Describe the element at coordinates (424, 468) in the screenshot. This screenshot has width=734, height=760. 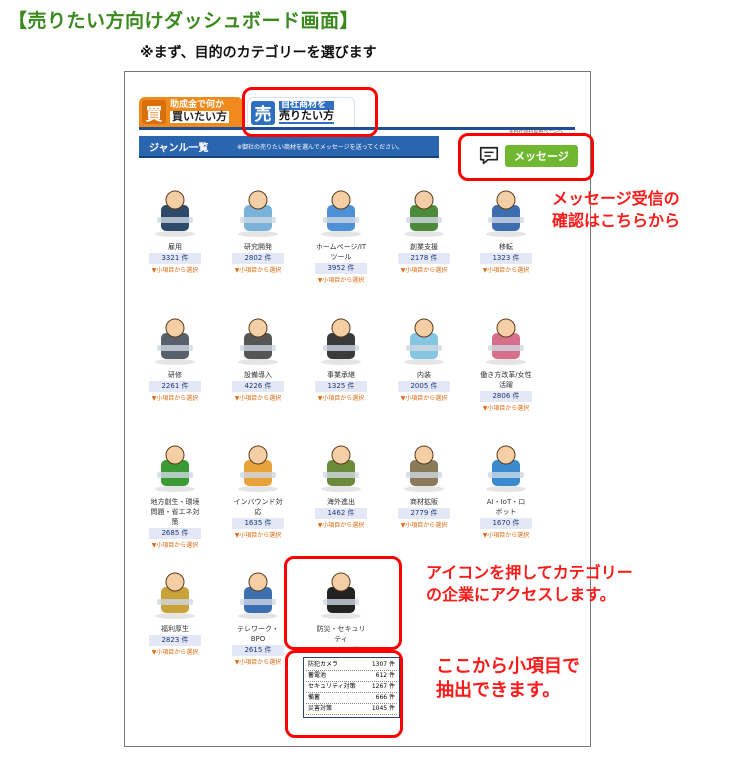
I see `temple-market-icon` at that location.